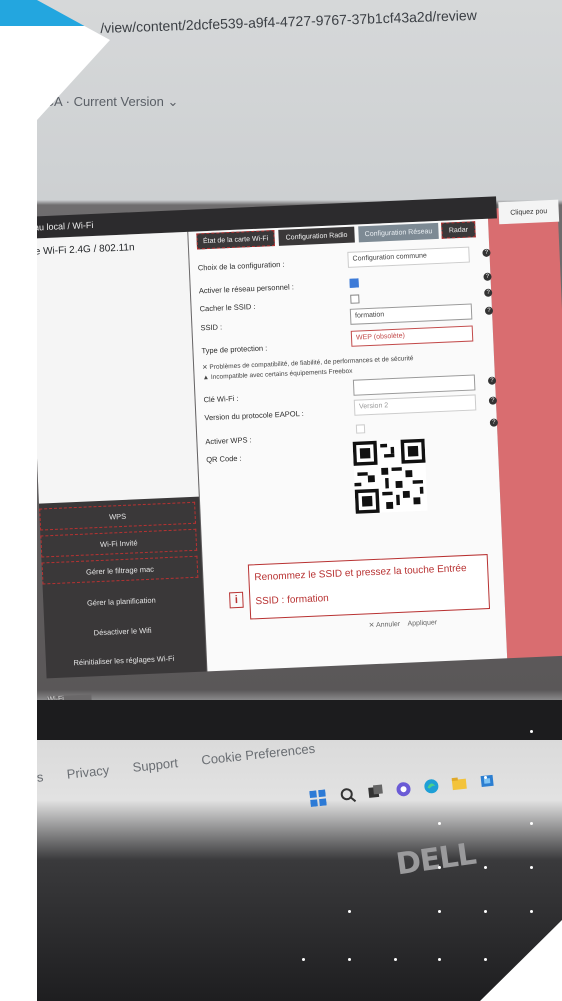 The width and height of the screenshot is (562, 1001). Describe the element at coordinates (390, 476) in the screenshot. I see `qr-code-image` at that location.